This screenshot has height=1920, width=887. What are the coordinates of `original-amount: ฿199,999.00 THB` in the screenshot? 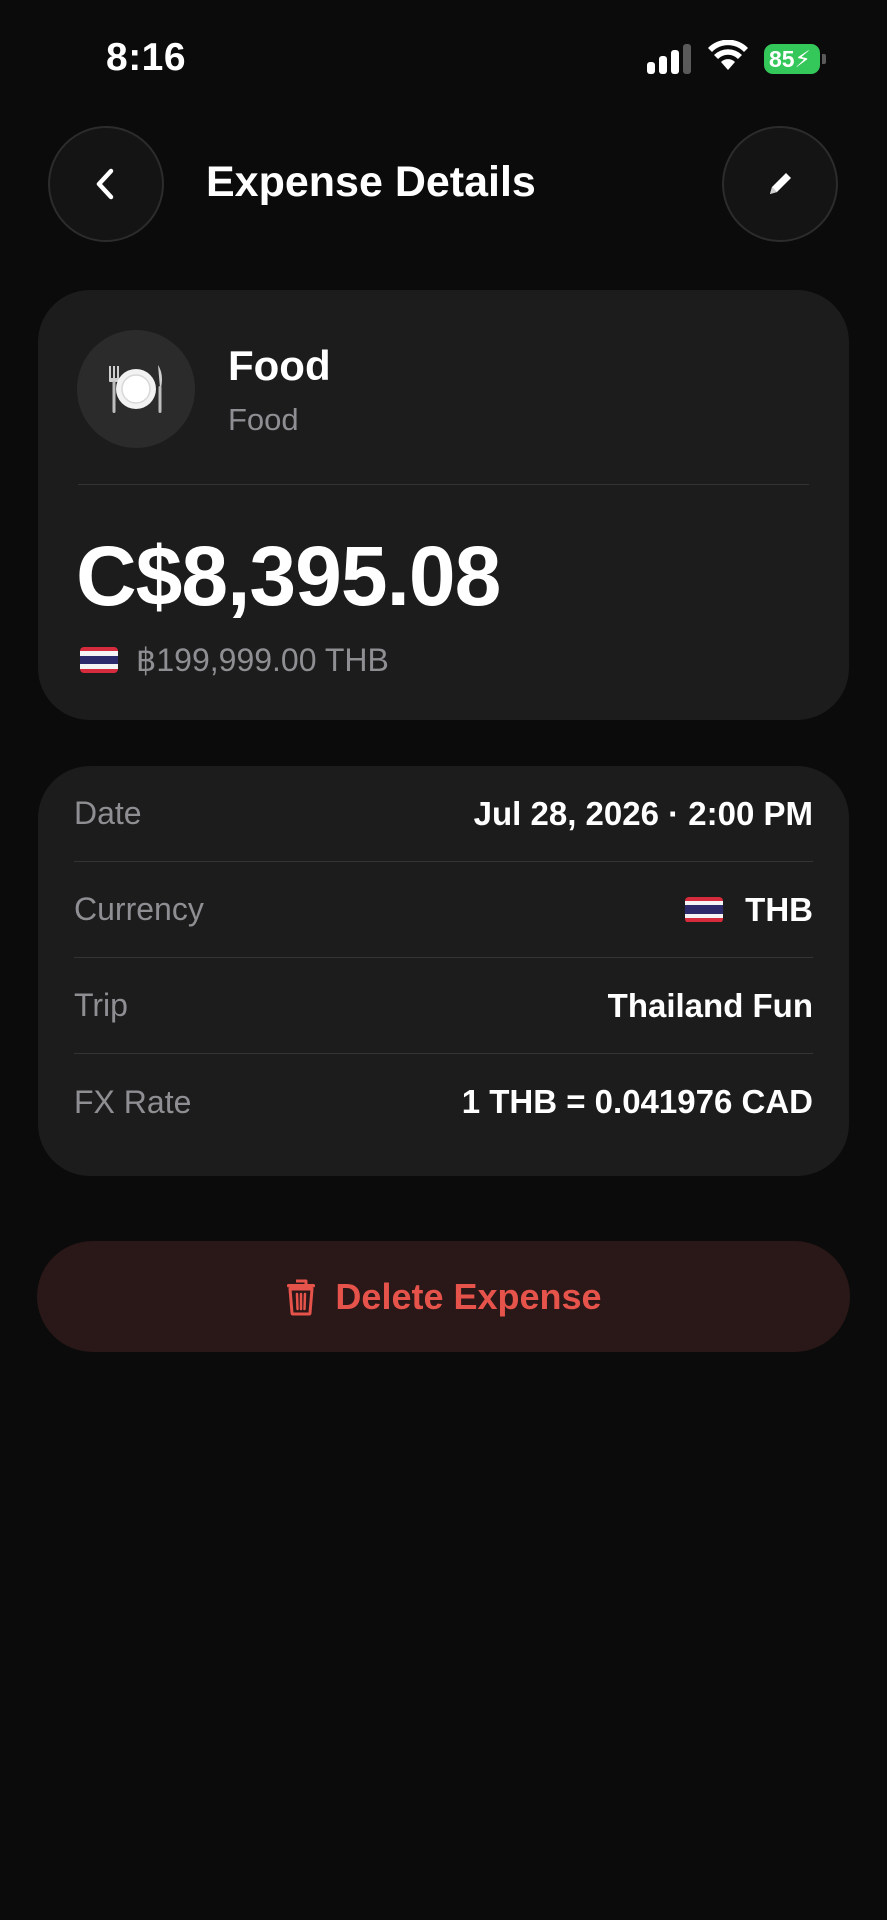 It's located at (262, 660).